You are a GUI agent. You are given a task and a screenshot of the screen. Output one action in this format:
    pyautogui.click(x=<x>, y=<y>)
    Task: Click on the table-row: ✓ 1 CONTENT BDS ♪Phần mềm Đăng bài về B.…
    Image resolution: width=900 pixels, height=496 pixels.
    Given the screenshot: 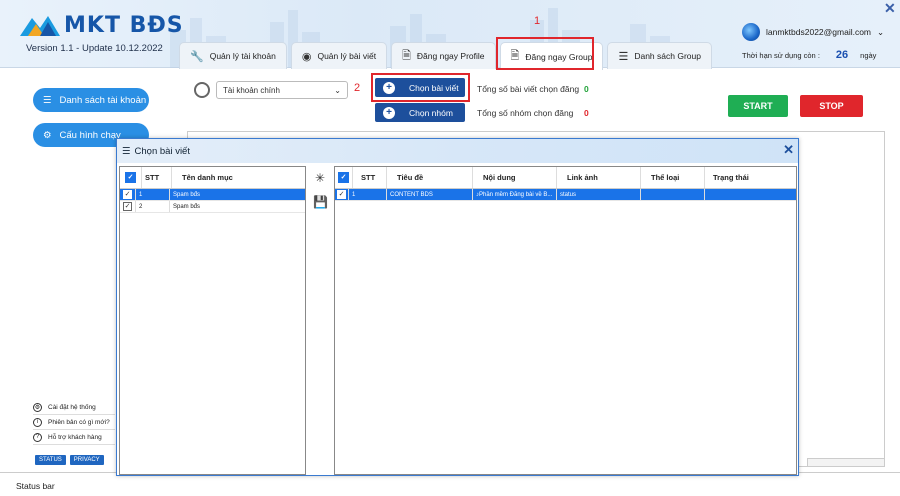 What is the action you would take?
    pyautogui.click(x=565, y=195)
    